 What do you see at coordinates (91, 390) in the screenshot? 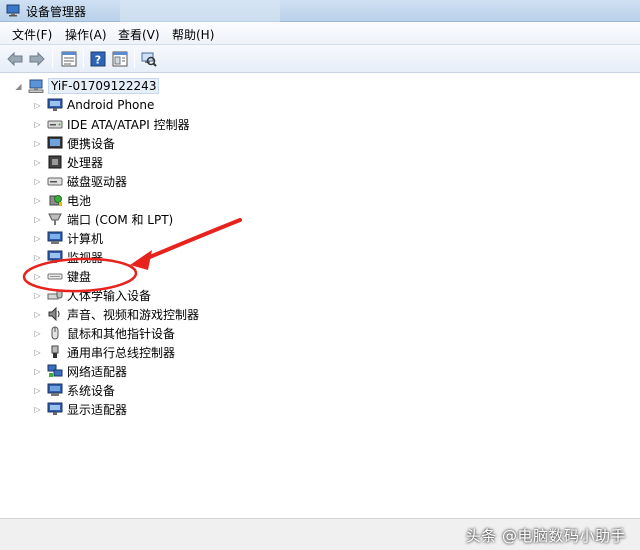
I see `tree-item-label: 系统设备` at bounding box center [91, 390].